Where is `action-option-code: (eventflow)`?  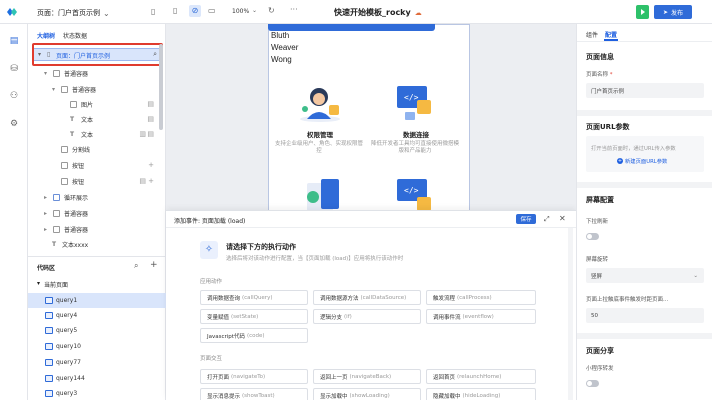 action-option-code: (eventflow) is located at coordinates (478, 316).